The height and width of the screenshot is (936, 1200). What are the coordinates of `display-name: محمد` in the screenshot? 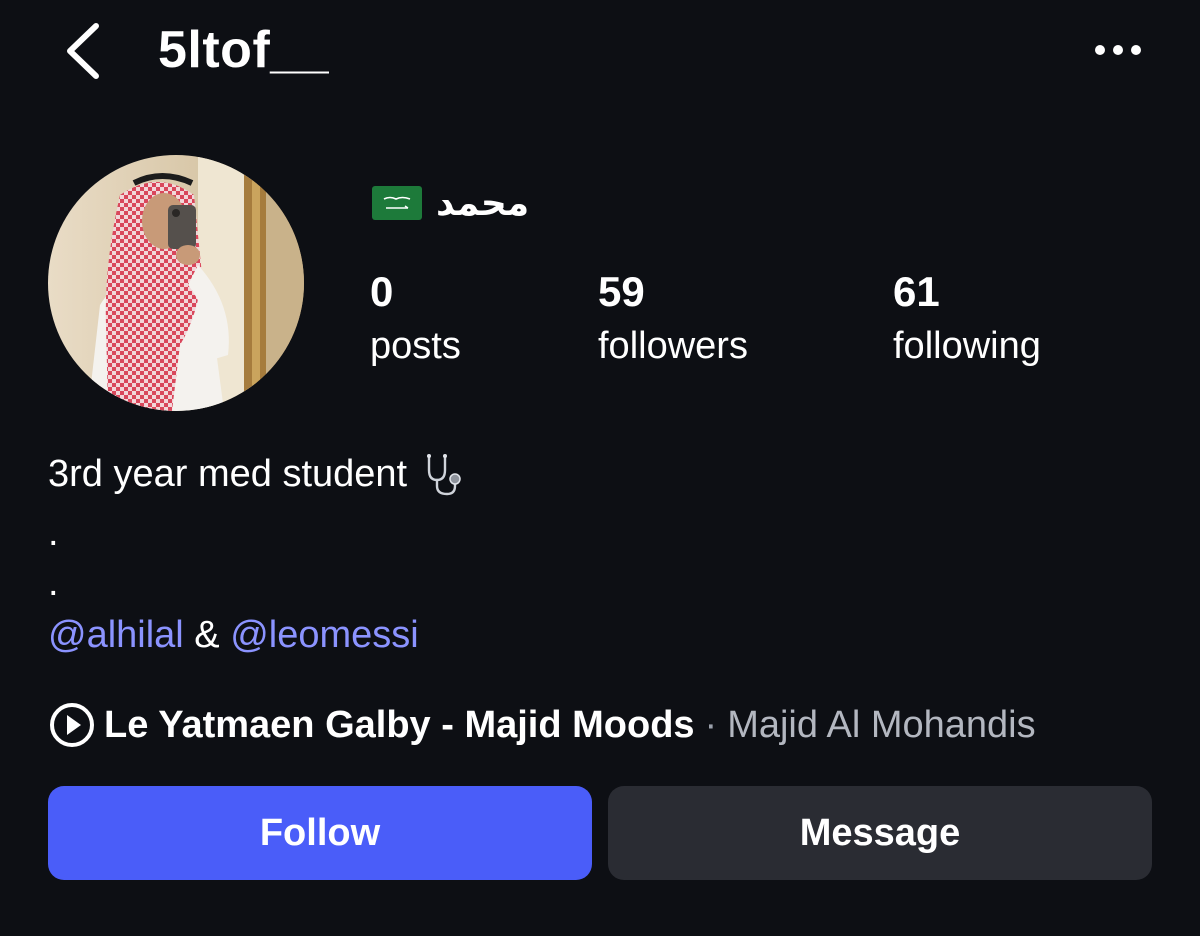 It's located at (450, 203).